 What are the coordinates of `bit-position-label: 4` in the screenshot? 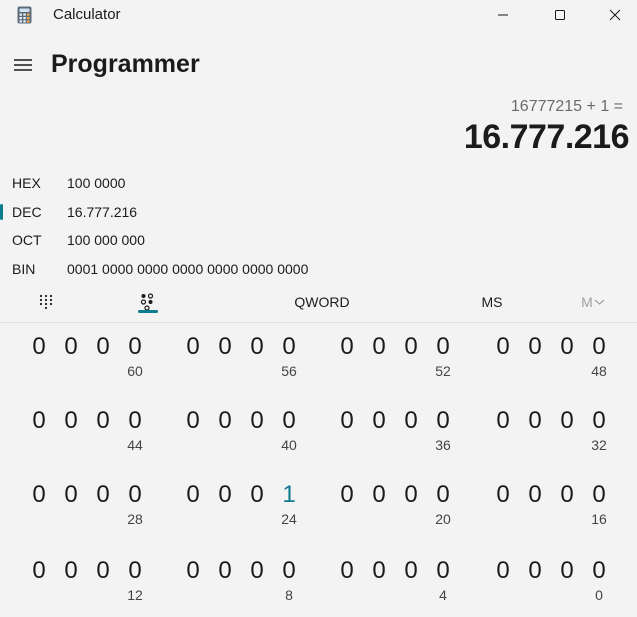 It's located at (443, 595).